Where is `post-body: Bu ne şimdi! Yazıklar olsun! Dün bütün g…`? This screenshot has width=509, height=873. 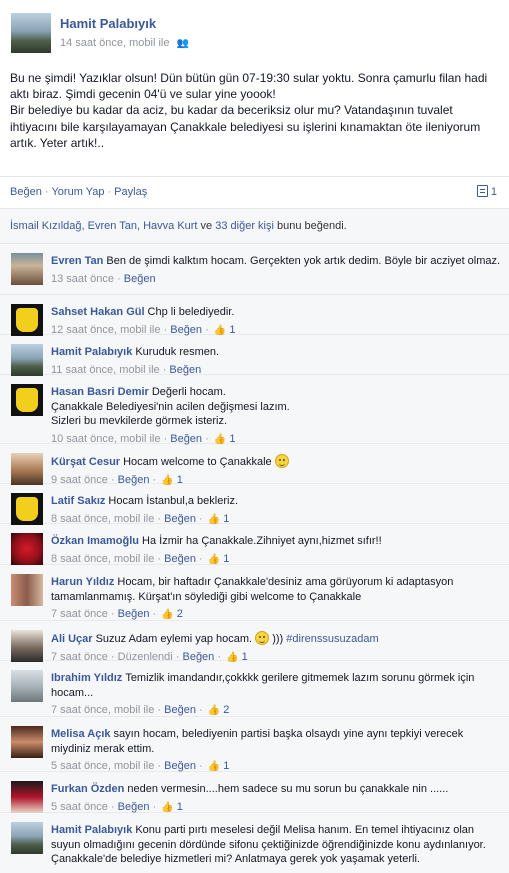 post-body: Bu ne şimdi! Yazıklar olsun! Dün bütün g… is located at coordinates (254, 106).